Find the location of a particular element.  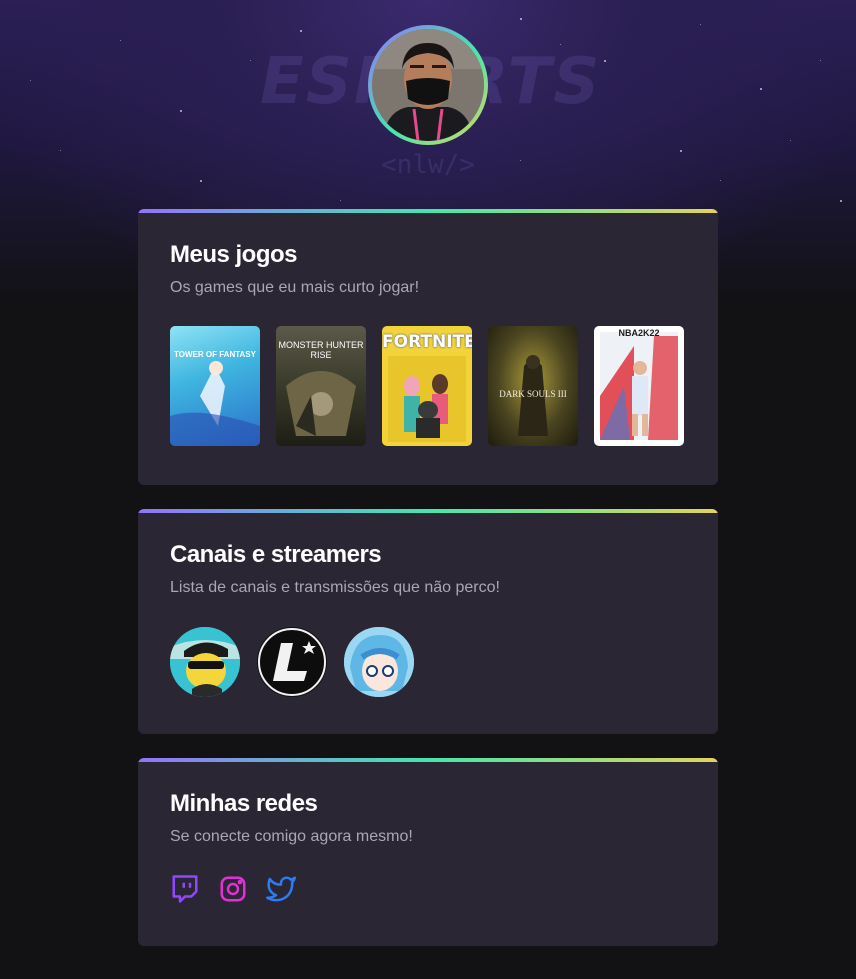

social-links is located at coordinates (428, 889).